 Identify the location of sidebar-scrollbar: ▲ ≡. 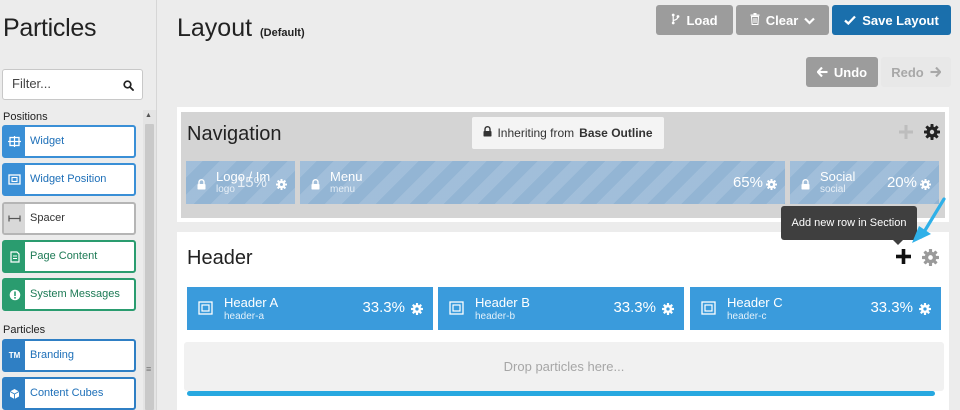
(149, 260).